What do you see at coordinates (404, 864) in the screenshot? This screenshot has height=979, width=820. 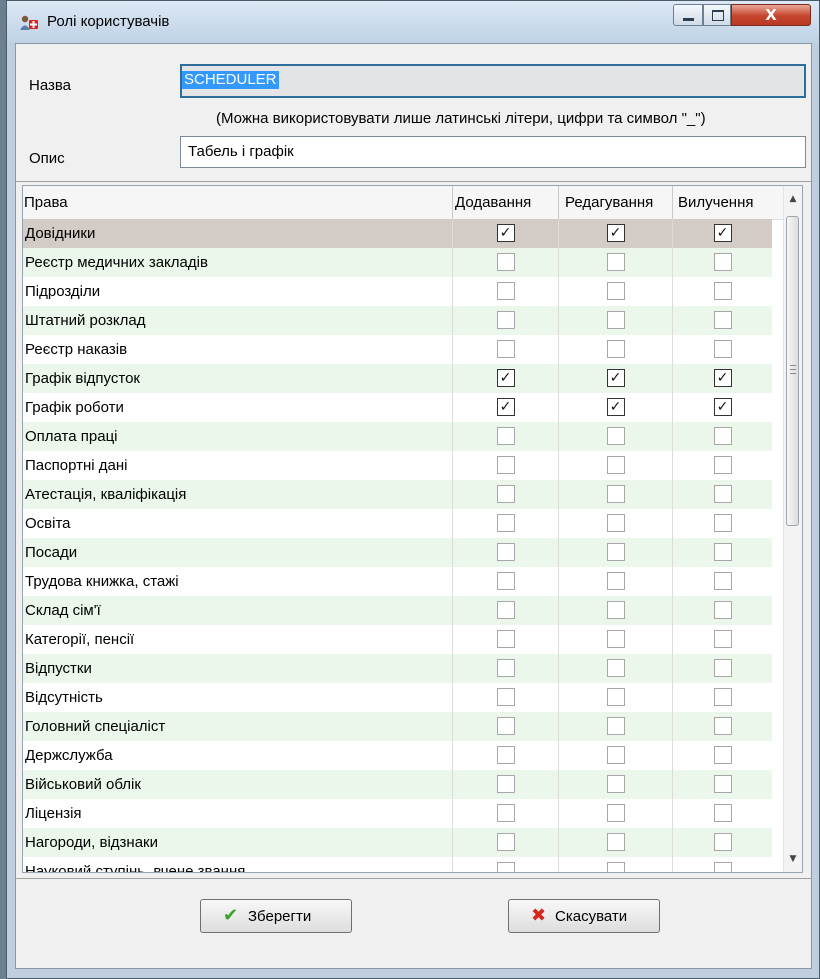 I see `table-row: Науковий ступінь, вчене звання` at bounding box center [404, 864].